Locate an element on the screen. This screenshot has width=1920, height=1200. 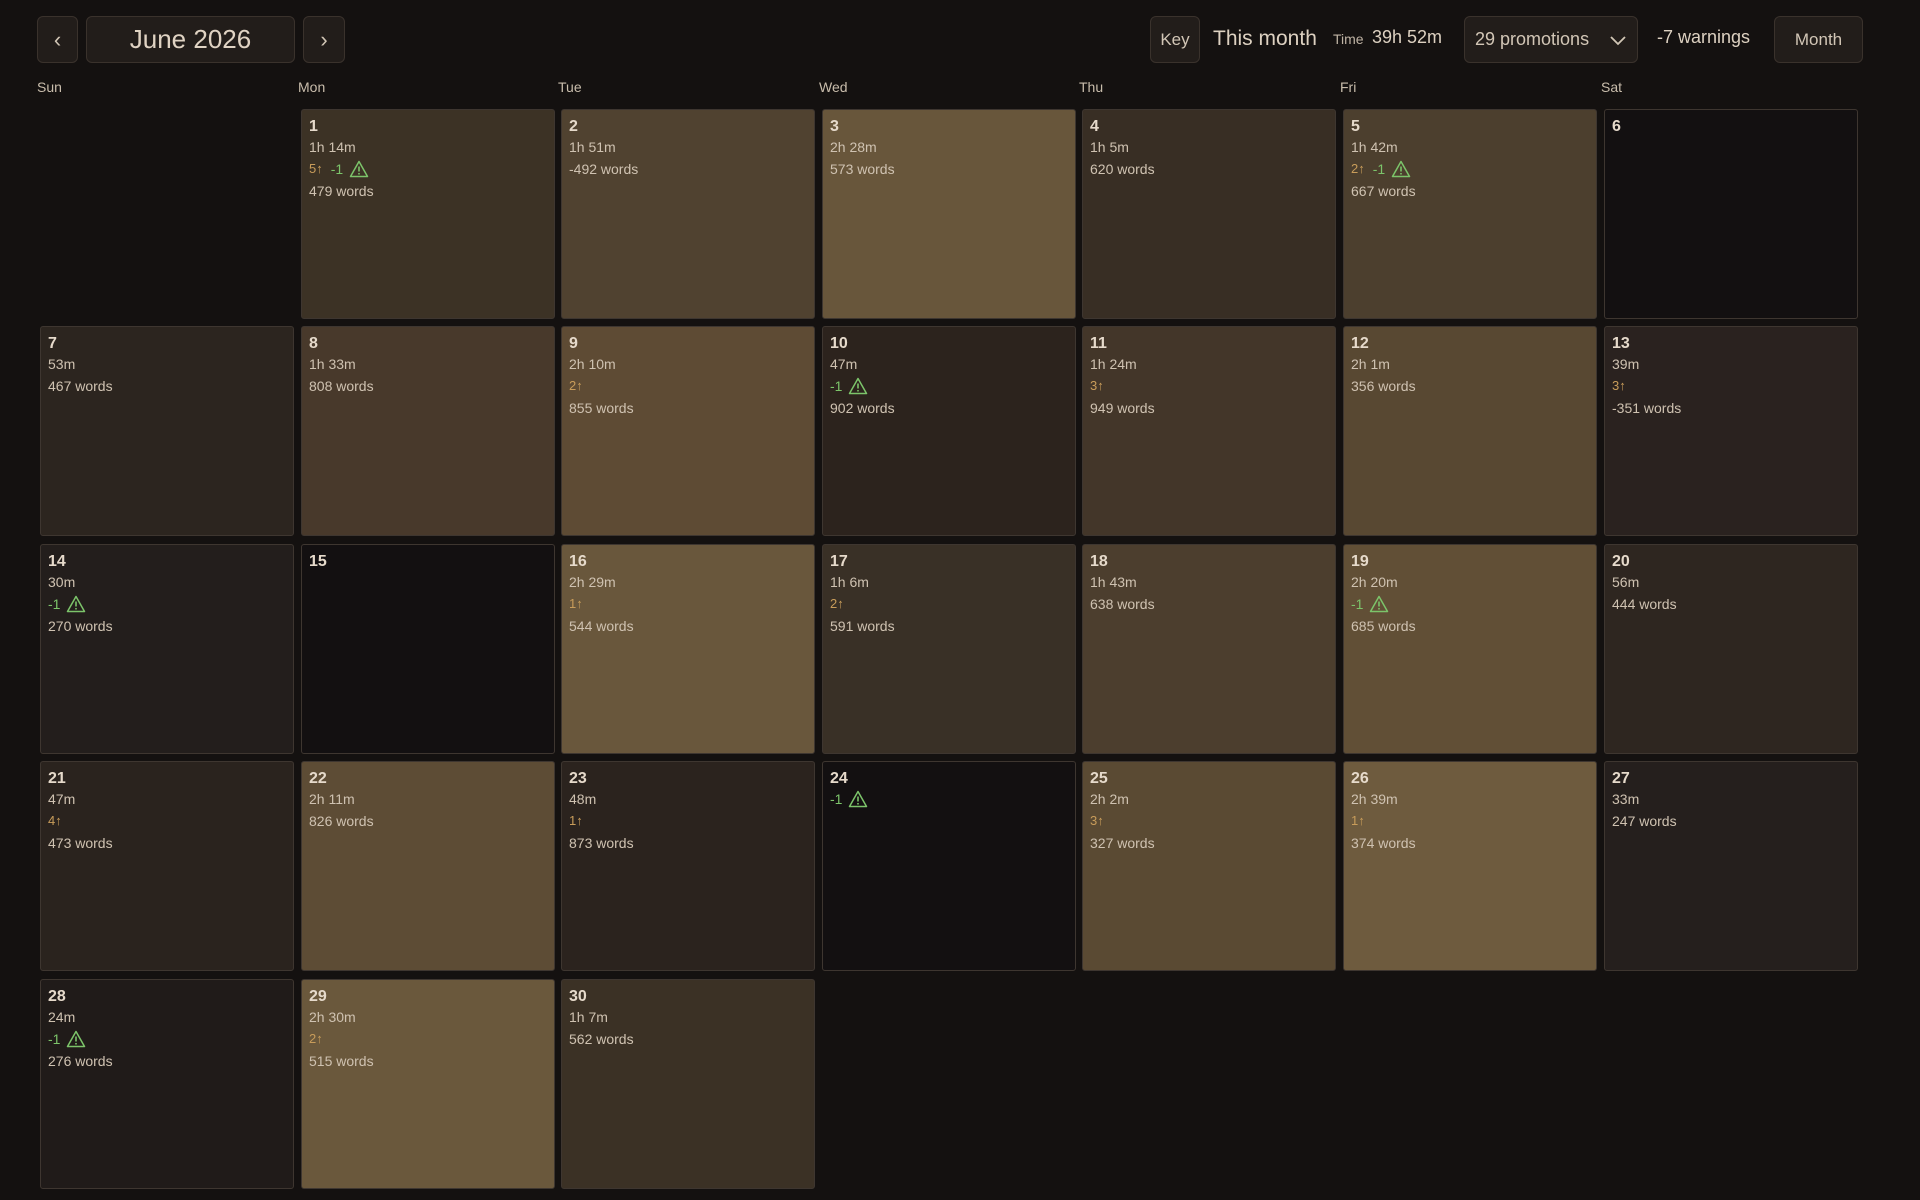
day-cell: 2 1h 51m -492 words is located at coordinates (688, 214).